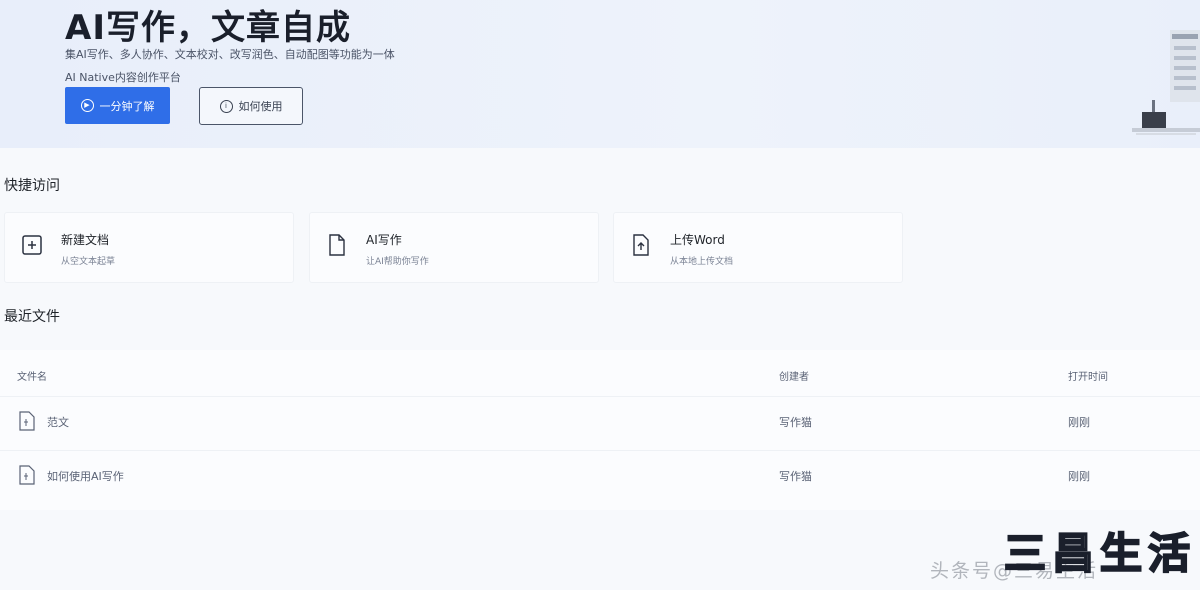  I want to click on hero-tagline: AI Native内容创作平台, so click(123, 77).